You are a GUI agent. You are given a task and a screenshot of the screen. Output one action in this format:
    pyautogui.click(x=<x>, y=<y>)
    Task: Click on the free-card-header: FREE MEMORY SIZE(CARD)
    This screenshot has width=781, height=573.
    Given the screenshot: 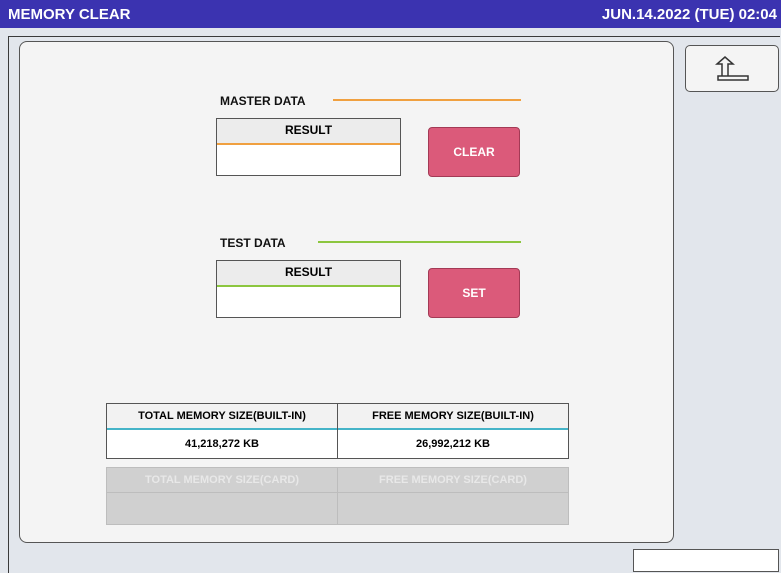 What is the action you would take?
    pyautogui.click(x=453, y=480)
    